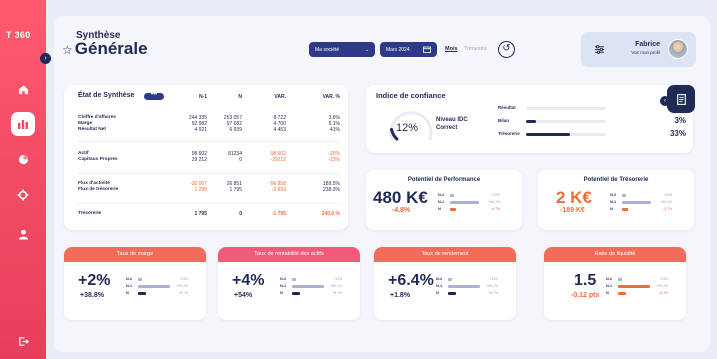  I want to click on page-title-text: Générale, so click(111, 48).